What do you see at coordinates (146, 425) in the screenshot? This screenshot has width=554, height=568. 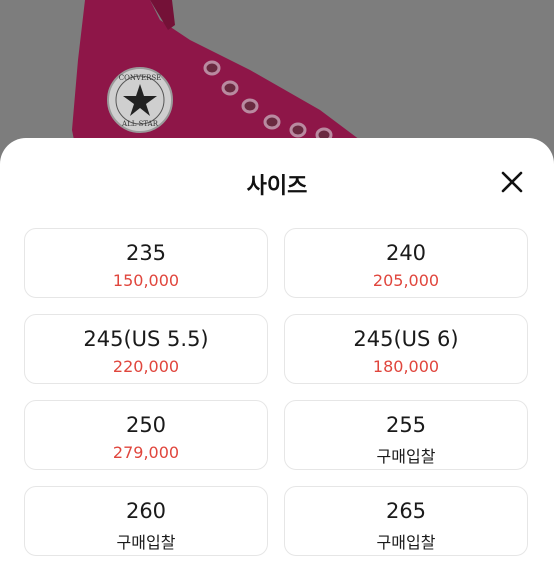 I see `size-label: 250` at bounding box center [146, 425].